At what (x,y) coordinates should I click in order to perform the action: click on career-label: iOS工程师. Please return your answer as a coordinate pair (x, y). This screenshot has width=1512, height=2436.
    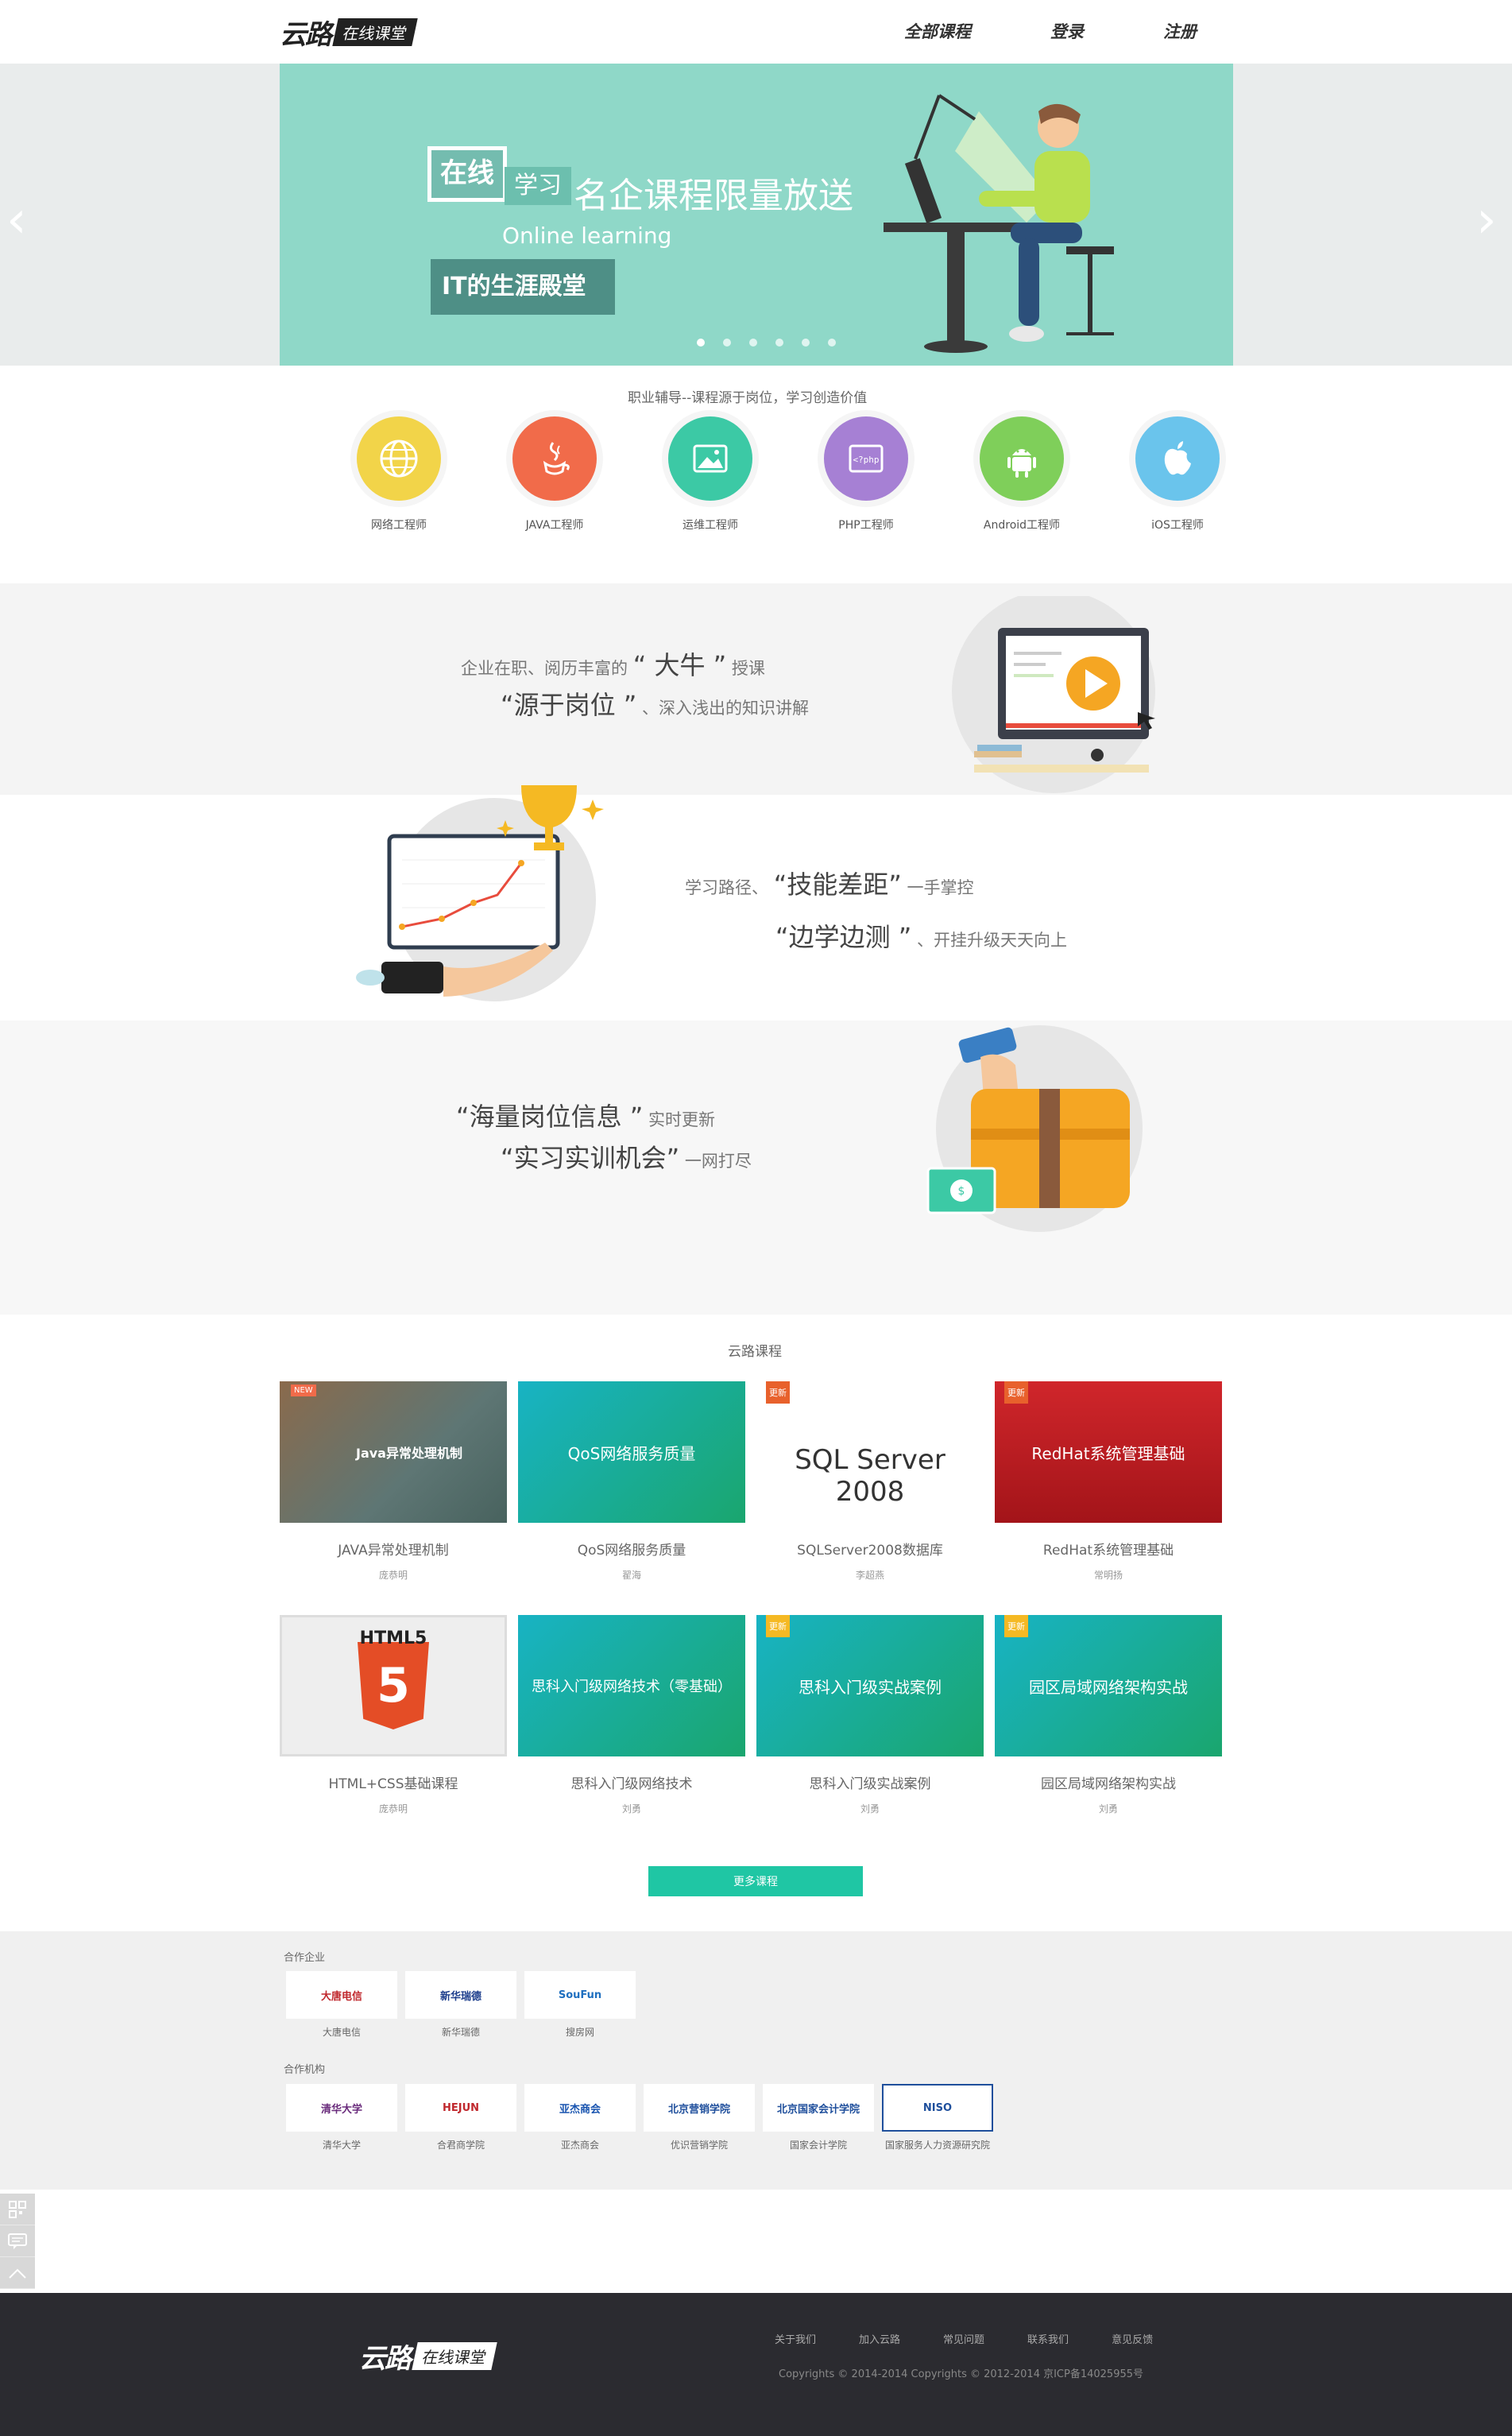
    Looking at the image, I should click on (1177, 525).